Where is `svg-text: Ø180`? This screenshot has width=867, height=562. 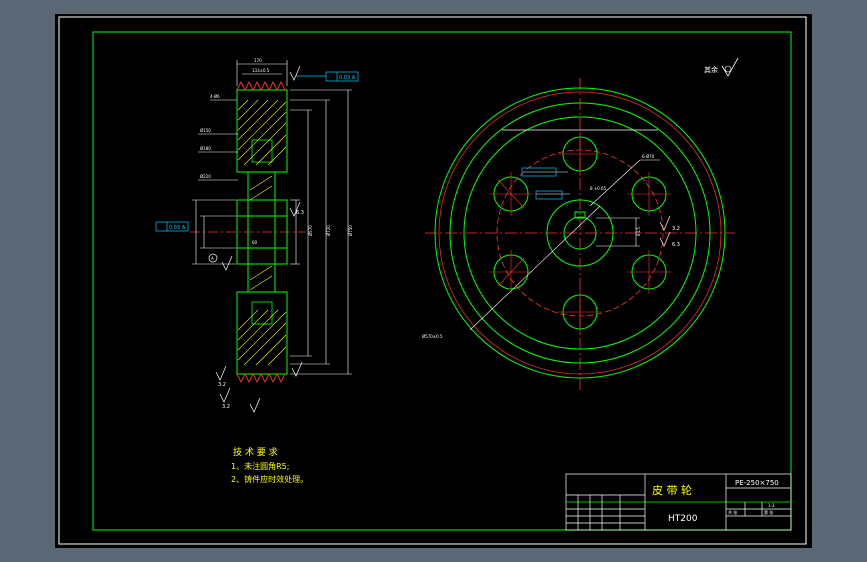 svg-text: Ø180 is located at coordinates (205, 148).